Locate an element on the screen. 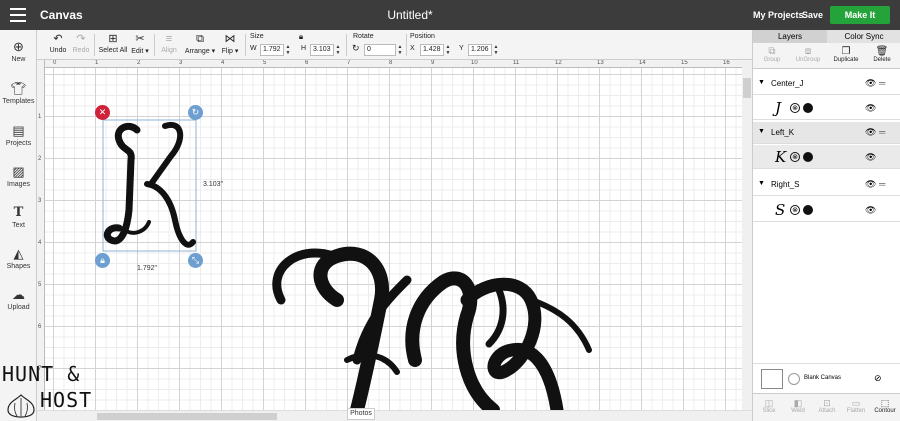 The image size is (900, 421). flip-label: Flip ▾ is located at coordinates (230, 51).